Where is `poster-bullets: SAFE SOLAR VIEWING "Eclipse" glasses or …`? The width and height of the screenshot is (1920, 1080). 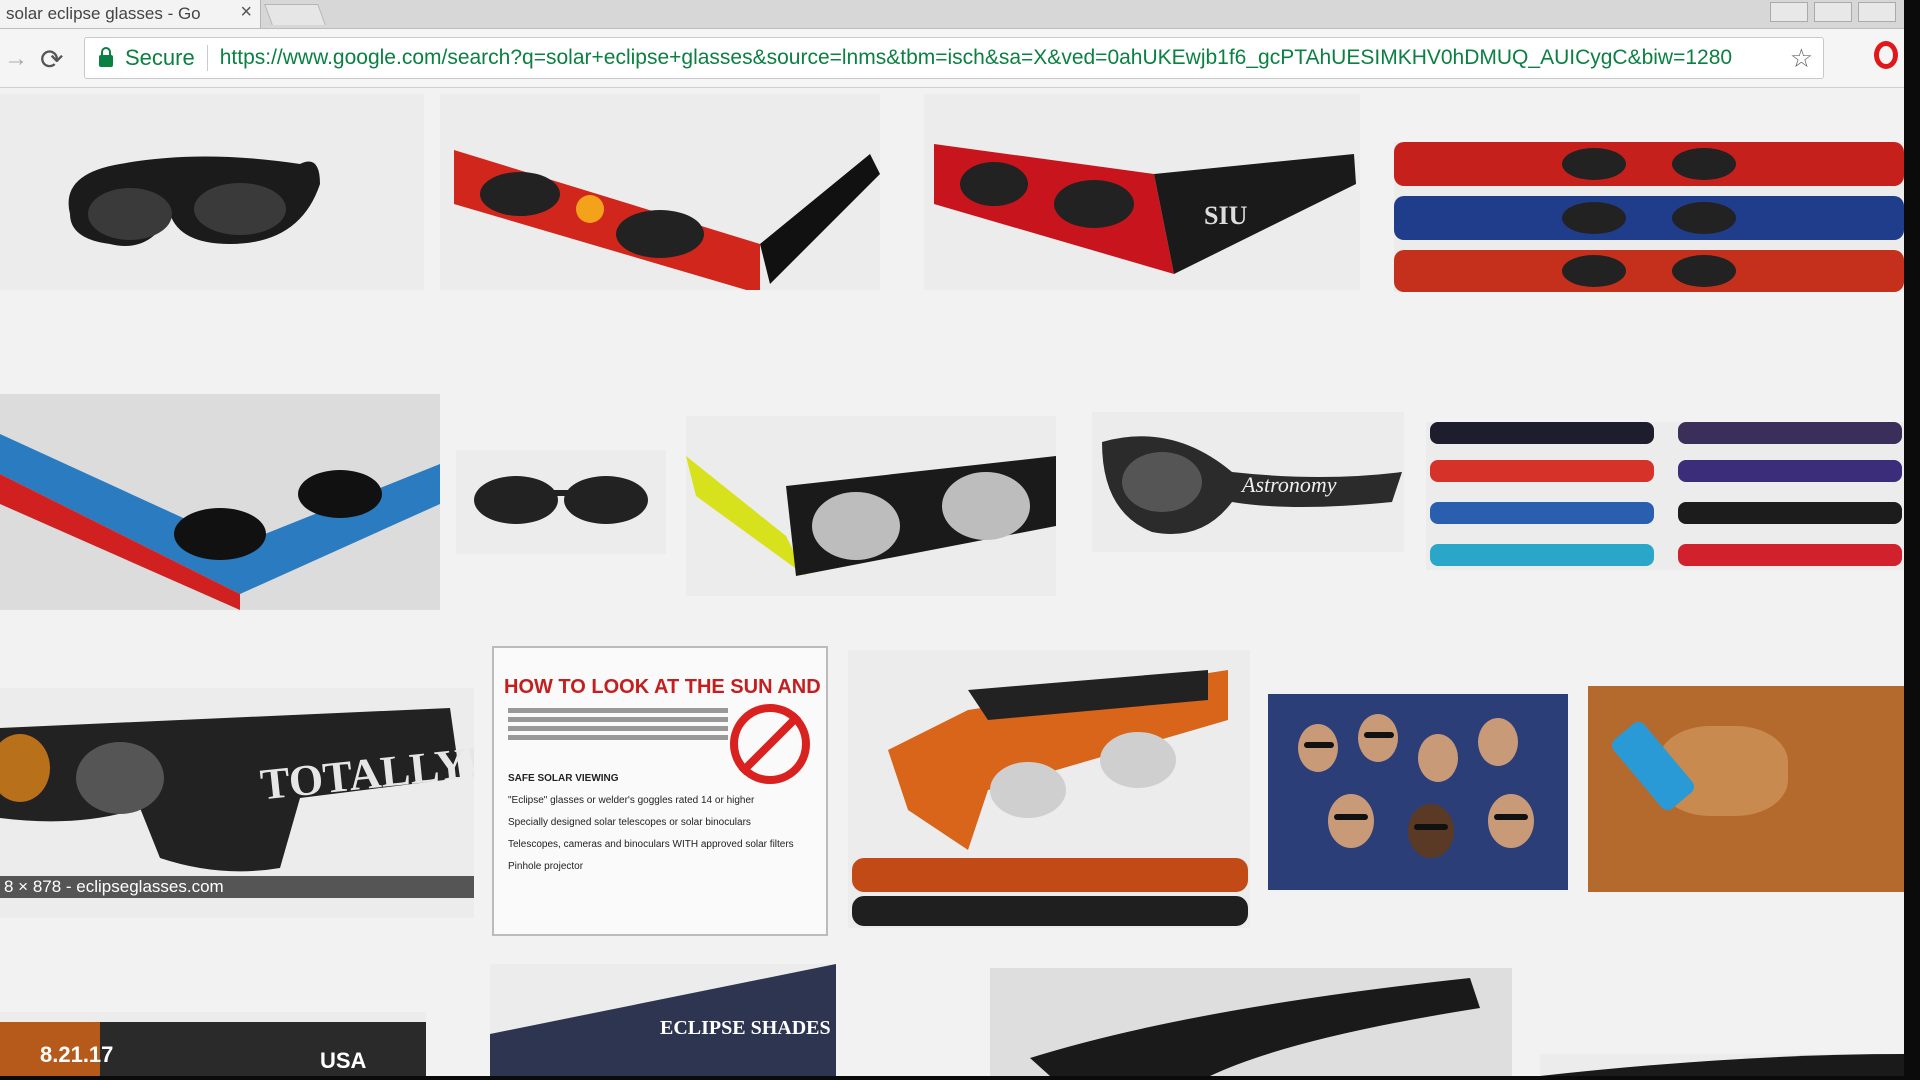 poster-bullets: SAFE SOLAR VIEWING "Eclipse" glasses or … is located at coordinates (651, 823).